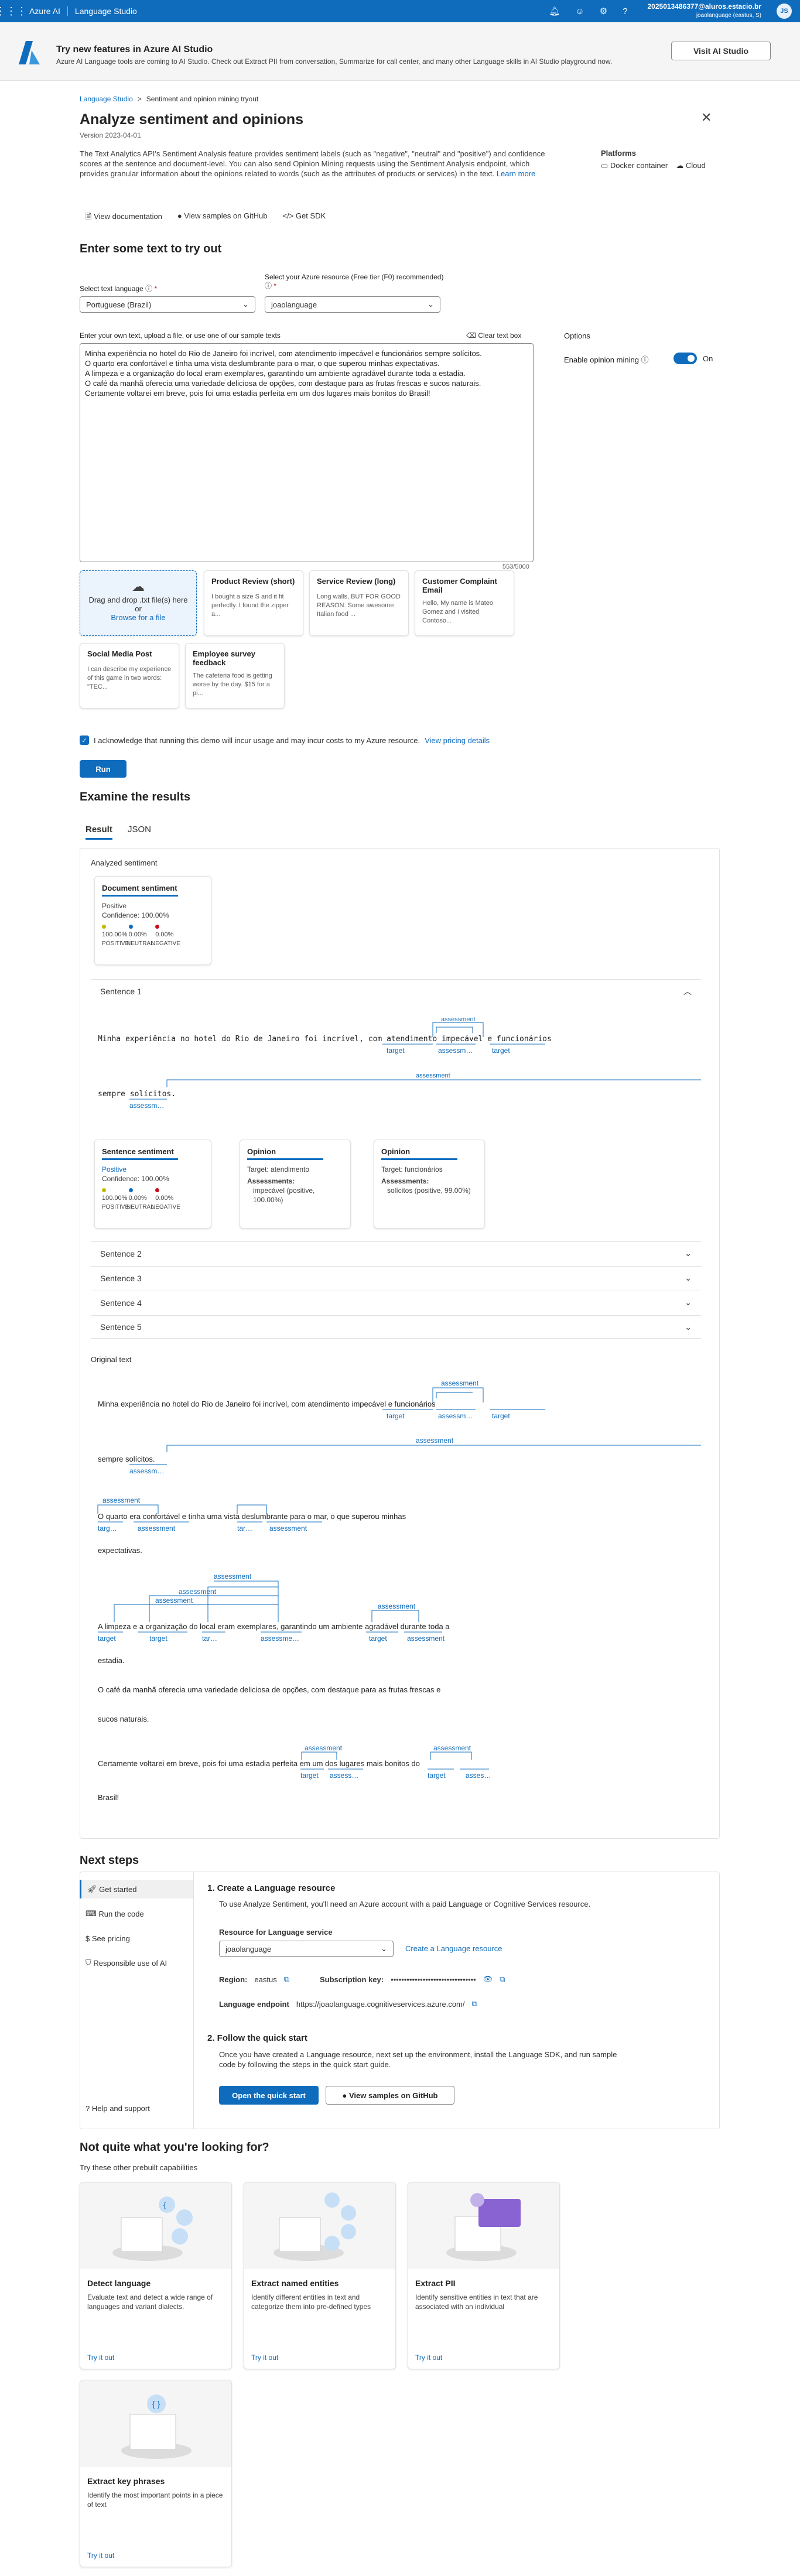 The image size is (800, 2576). Describe the element at coordinates (304, 217) in the screenshot. I see `get-sdk-link: </> Get SDK` at that location.